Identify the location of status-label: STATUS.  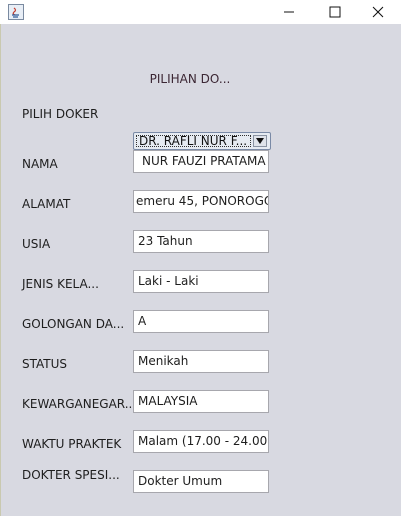
(45, 364).